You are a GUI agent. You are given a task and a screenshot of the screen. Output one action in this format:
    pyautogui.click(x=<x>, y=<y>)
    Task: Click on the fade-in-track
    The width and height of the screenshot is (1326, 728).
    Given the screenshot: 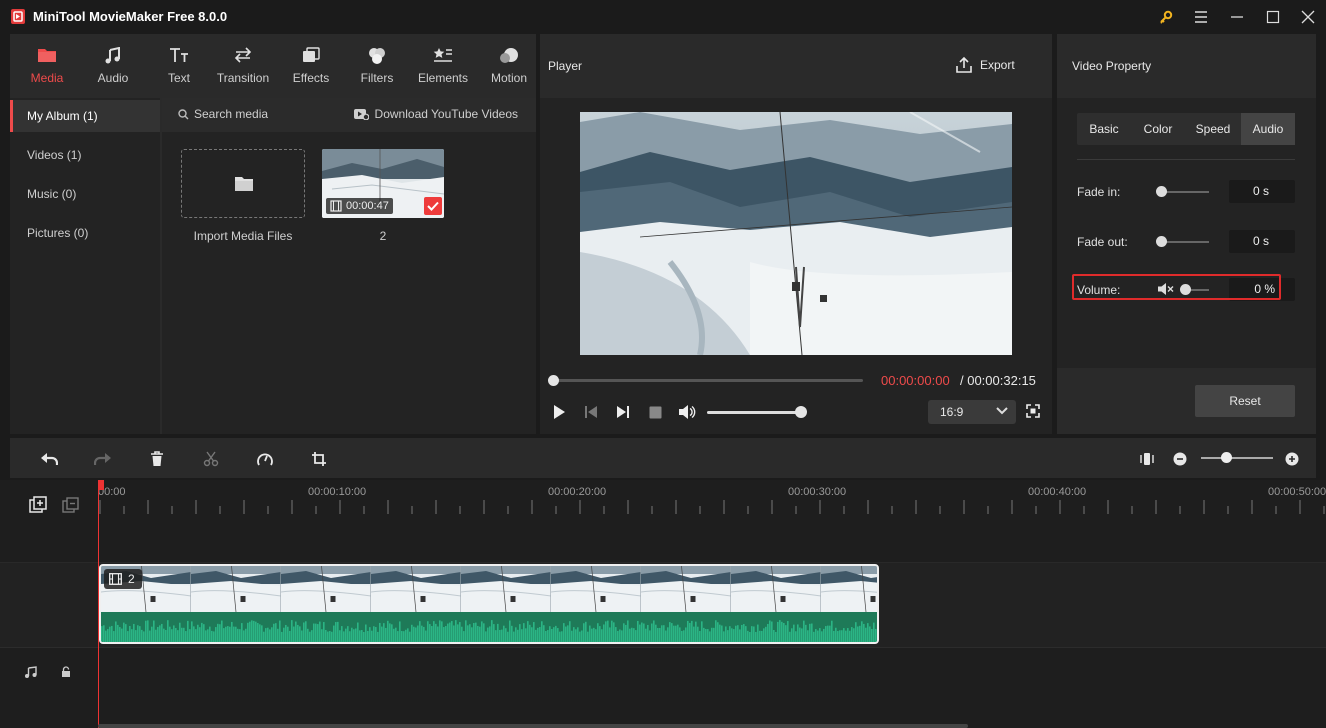 What is the action you would take?
    pyautogui.click(x=1185, y=192)
    